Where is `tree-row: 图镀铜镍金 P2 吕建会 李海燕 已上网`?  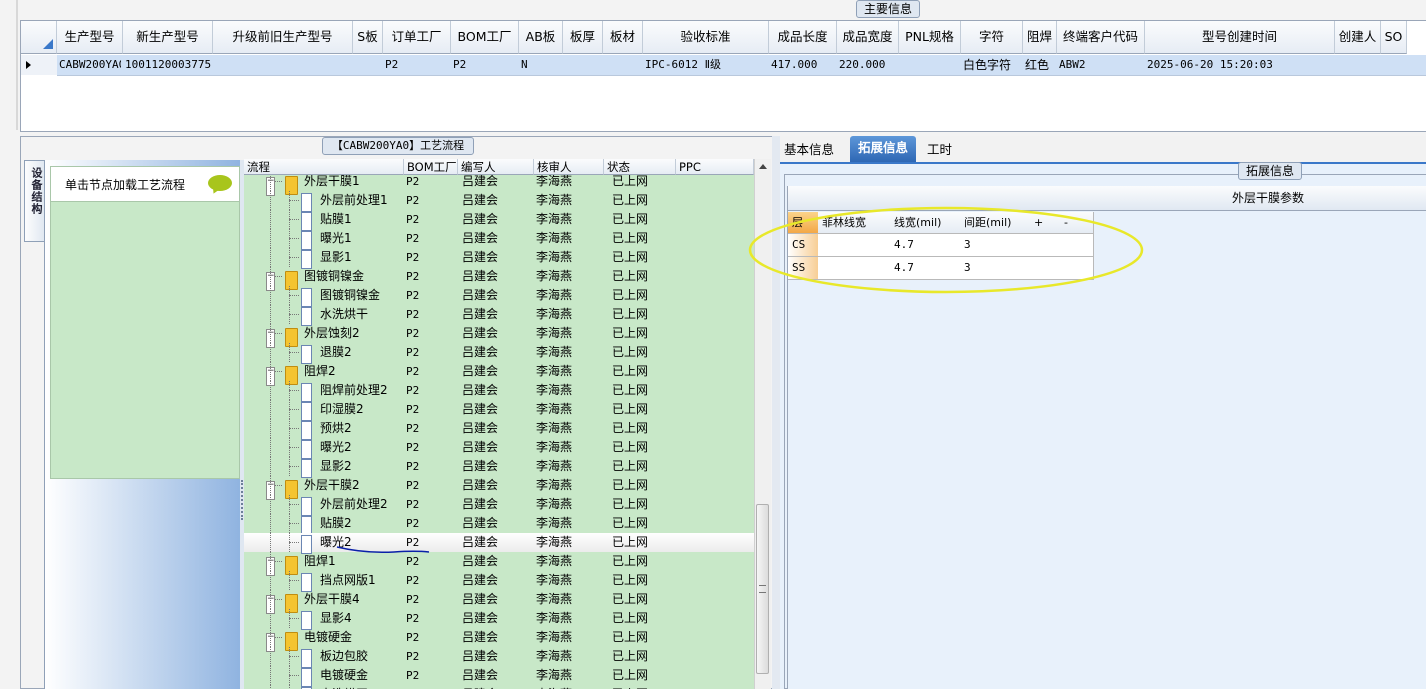
tree-row: 图镀铜镍金 P2 吕建会 李海燕 已上网 is located at coordinates (499, 296).